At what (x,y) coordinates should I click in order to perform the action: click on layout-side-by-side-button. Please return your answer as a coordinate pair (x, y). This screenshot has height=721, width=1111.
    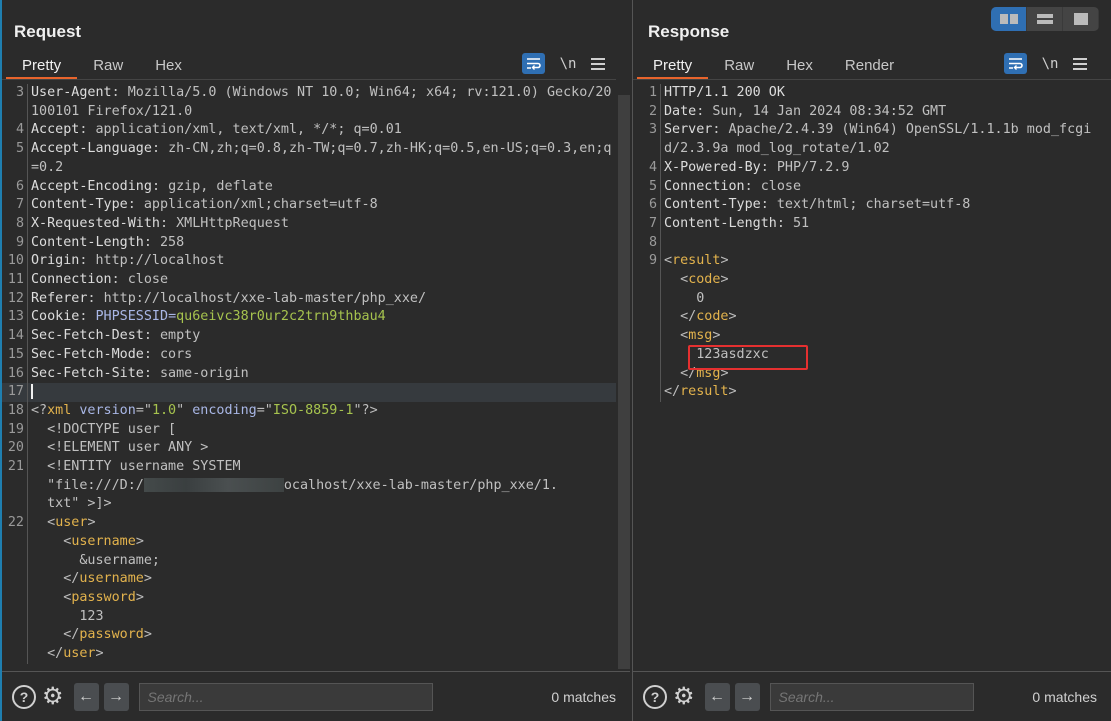
    Looking at the image, I should click on (1009, 19).